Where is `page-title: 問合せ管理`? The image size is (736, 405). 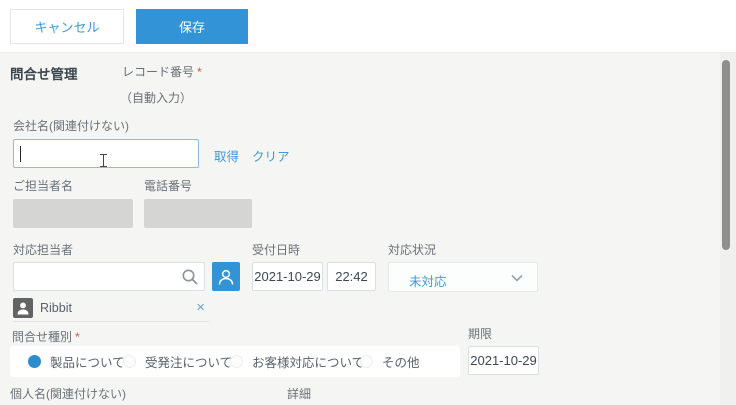 page-title: 問合せ管理 is located at coordinates (44, 74).